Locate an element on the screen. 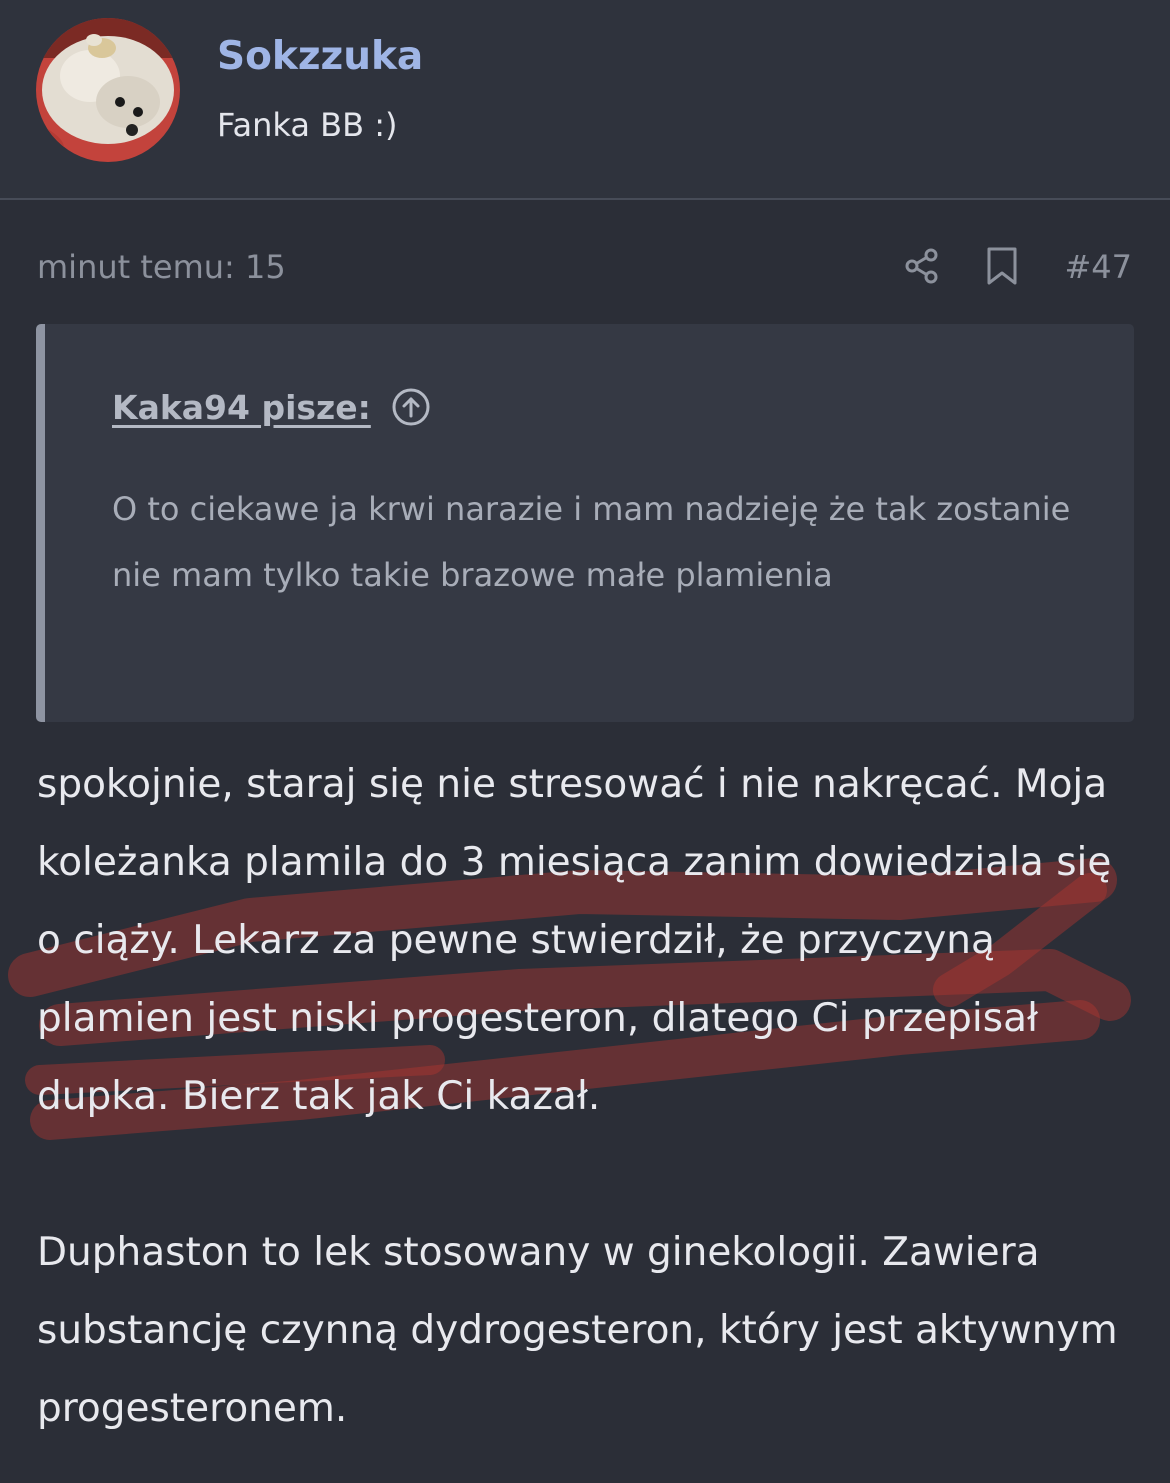 The width and height of the screenshot is (1170, 1483). share-icon is located at coordinates (922, 266).